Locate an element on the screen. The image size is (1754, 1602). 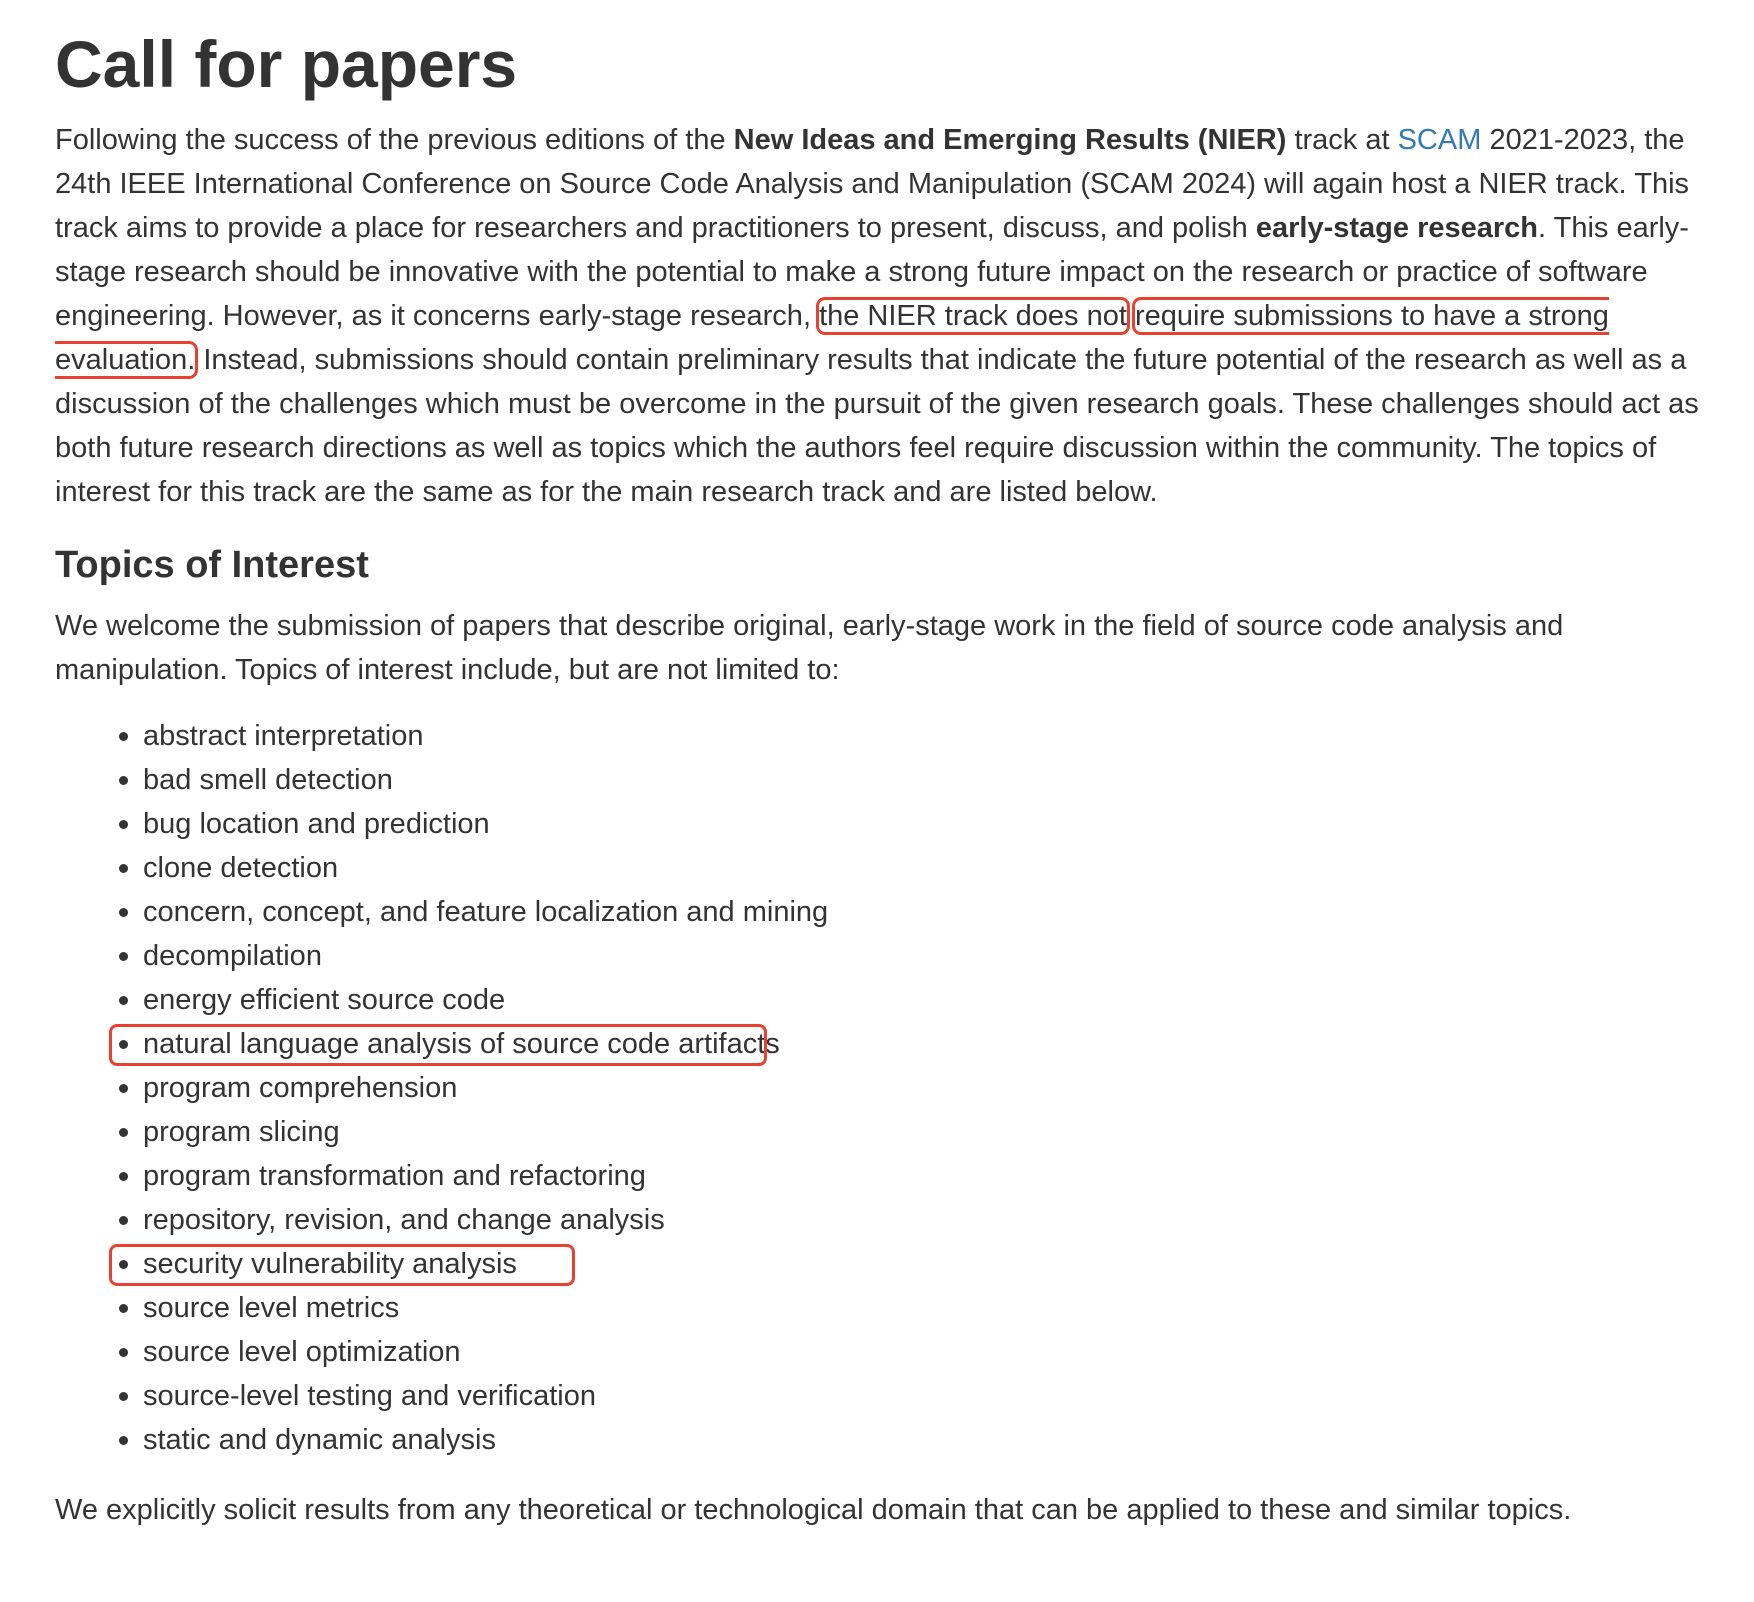
topic-label: program comprehension is located at coordinates (300, 1088).